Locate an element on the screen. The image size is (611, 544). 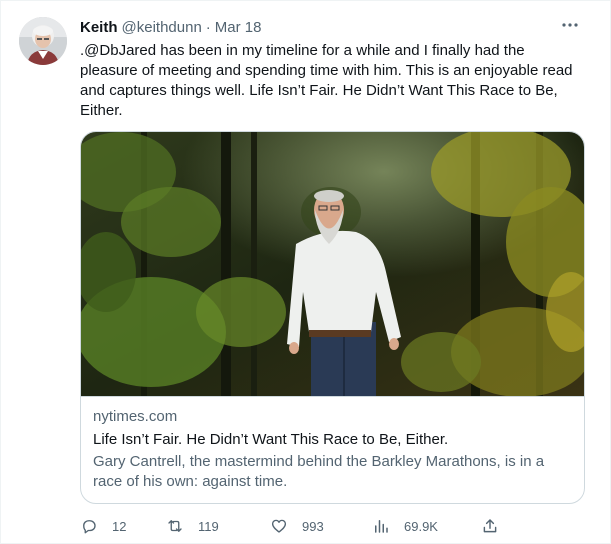
share-icon is located at coordinates (490, 526).